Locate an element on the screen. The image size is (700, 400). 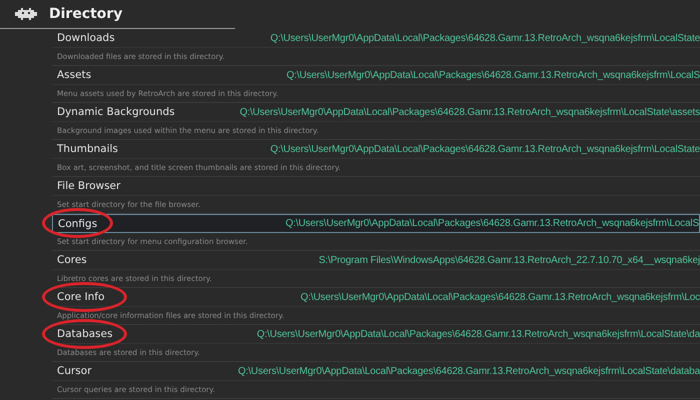
setting-row: Core Info Q:\Users\UserMgr0\AppData\Local\Packages\64628.Gamr.13.RetroArch_wsqna6kejsfrm\Loc is located at coordinates (376, 297).